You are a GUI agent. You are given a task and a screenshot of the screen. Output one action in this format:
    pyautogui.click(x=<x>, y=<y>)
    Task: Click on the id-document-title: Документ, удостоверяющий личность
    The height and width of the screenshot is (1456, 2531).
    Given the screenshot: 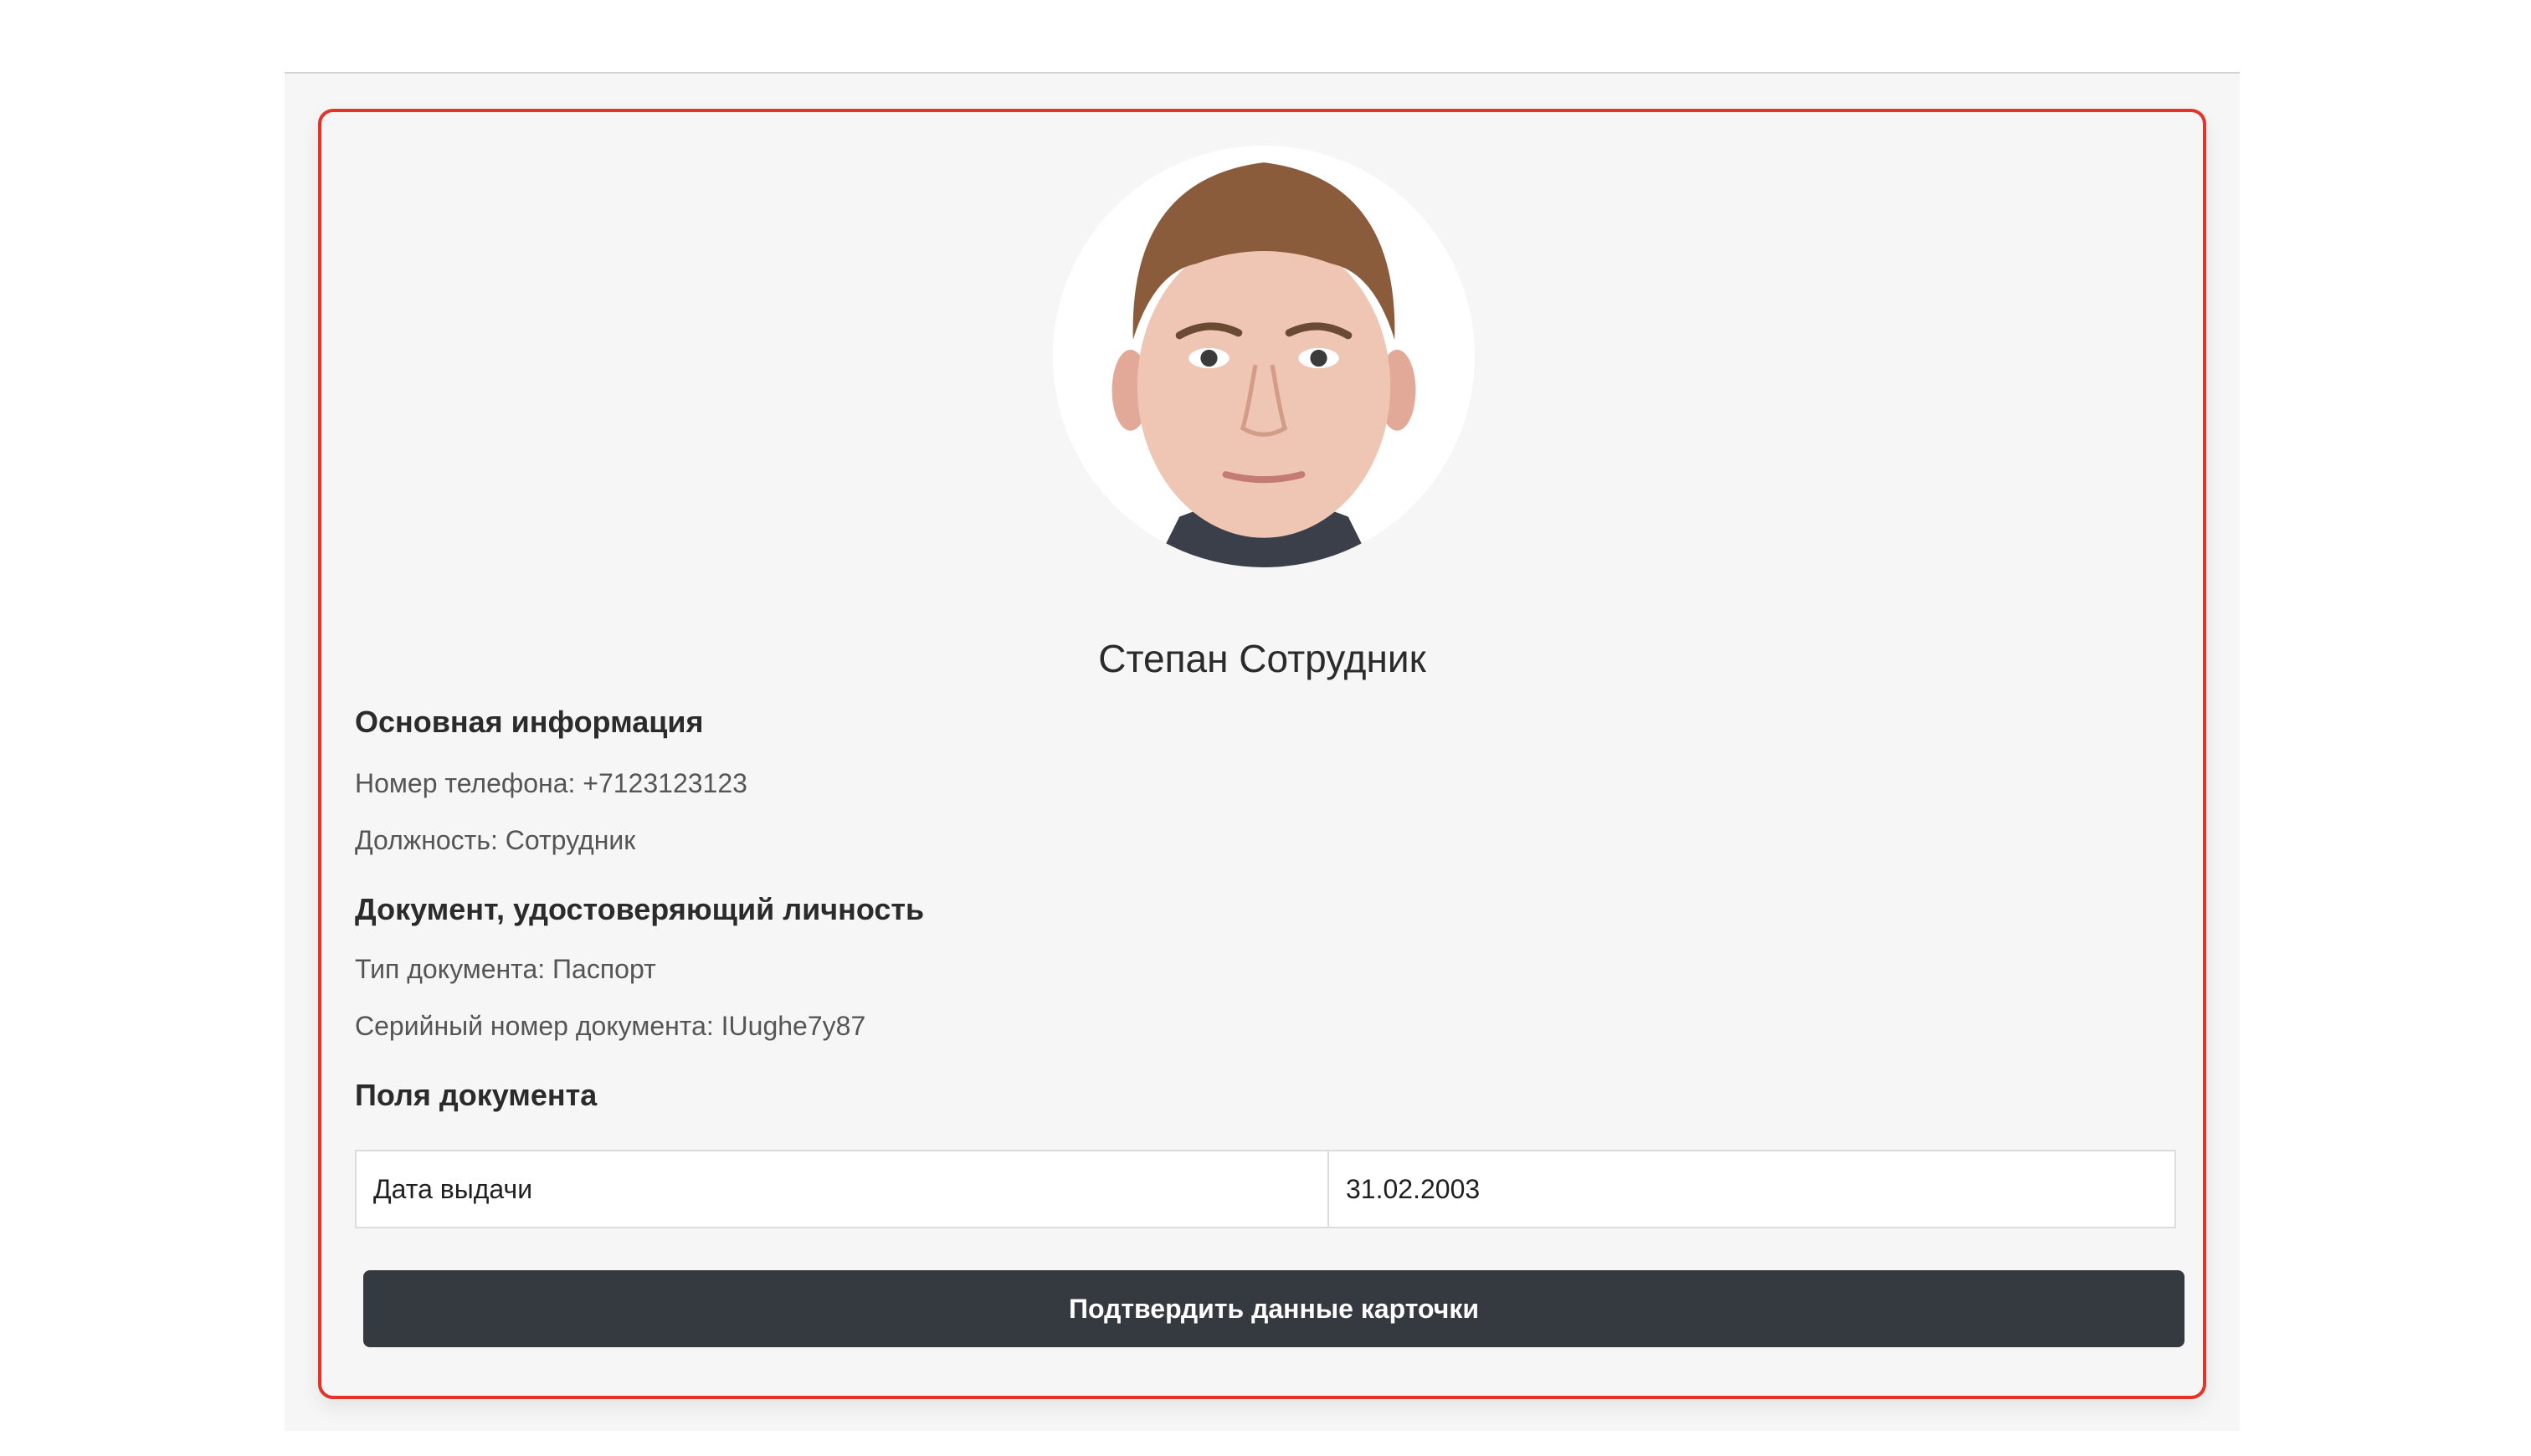 What is the action you would take?
    pyautogui.click(x=640, y=909)
    